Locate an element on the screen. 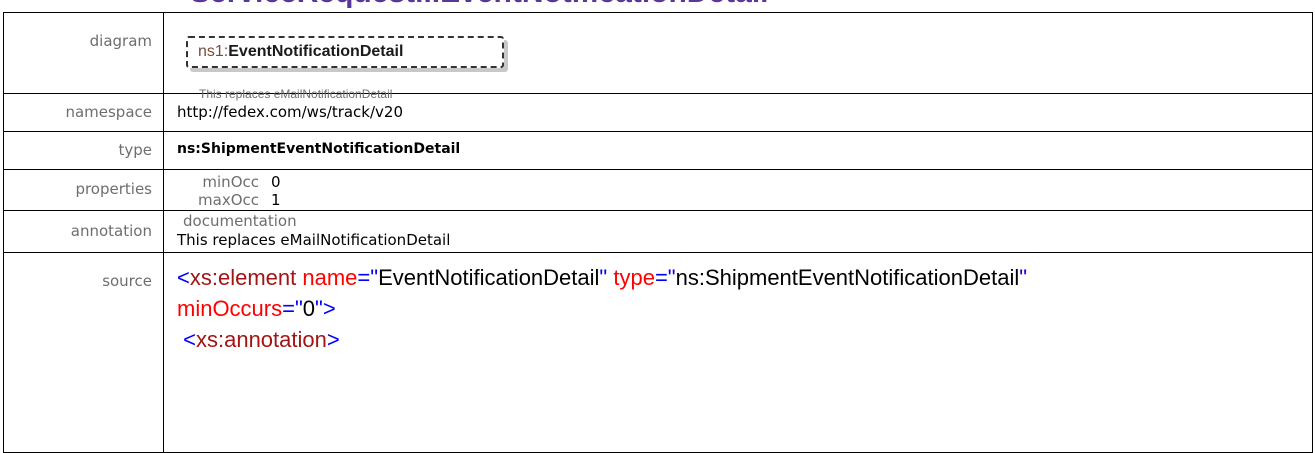  diagram-label-cell: diagram is located at coordinates (83, 53).